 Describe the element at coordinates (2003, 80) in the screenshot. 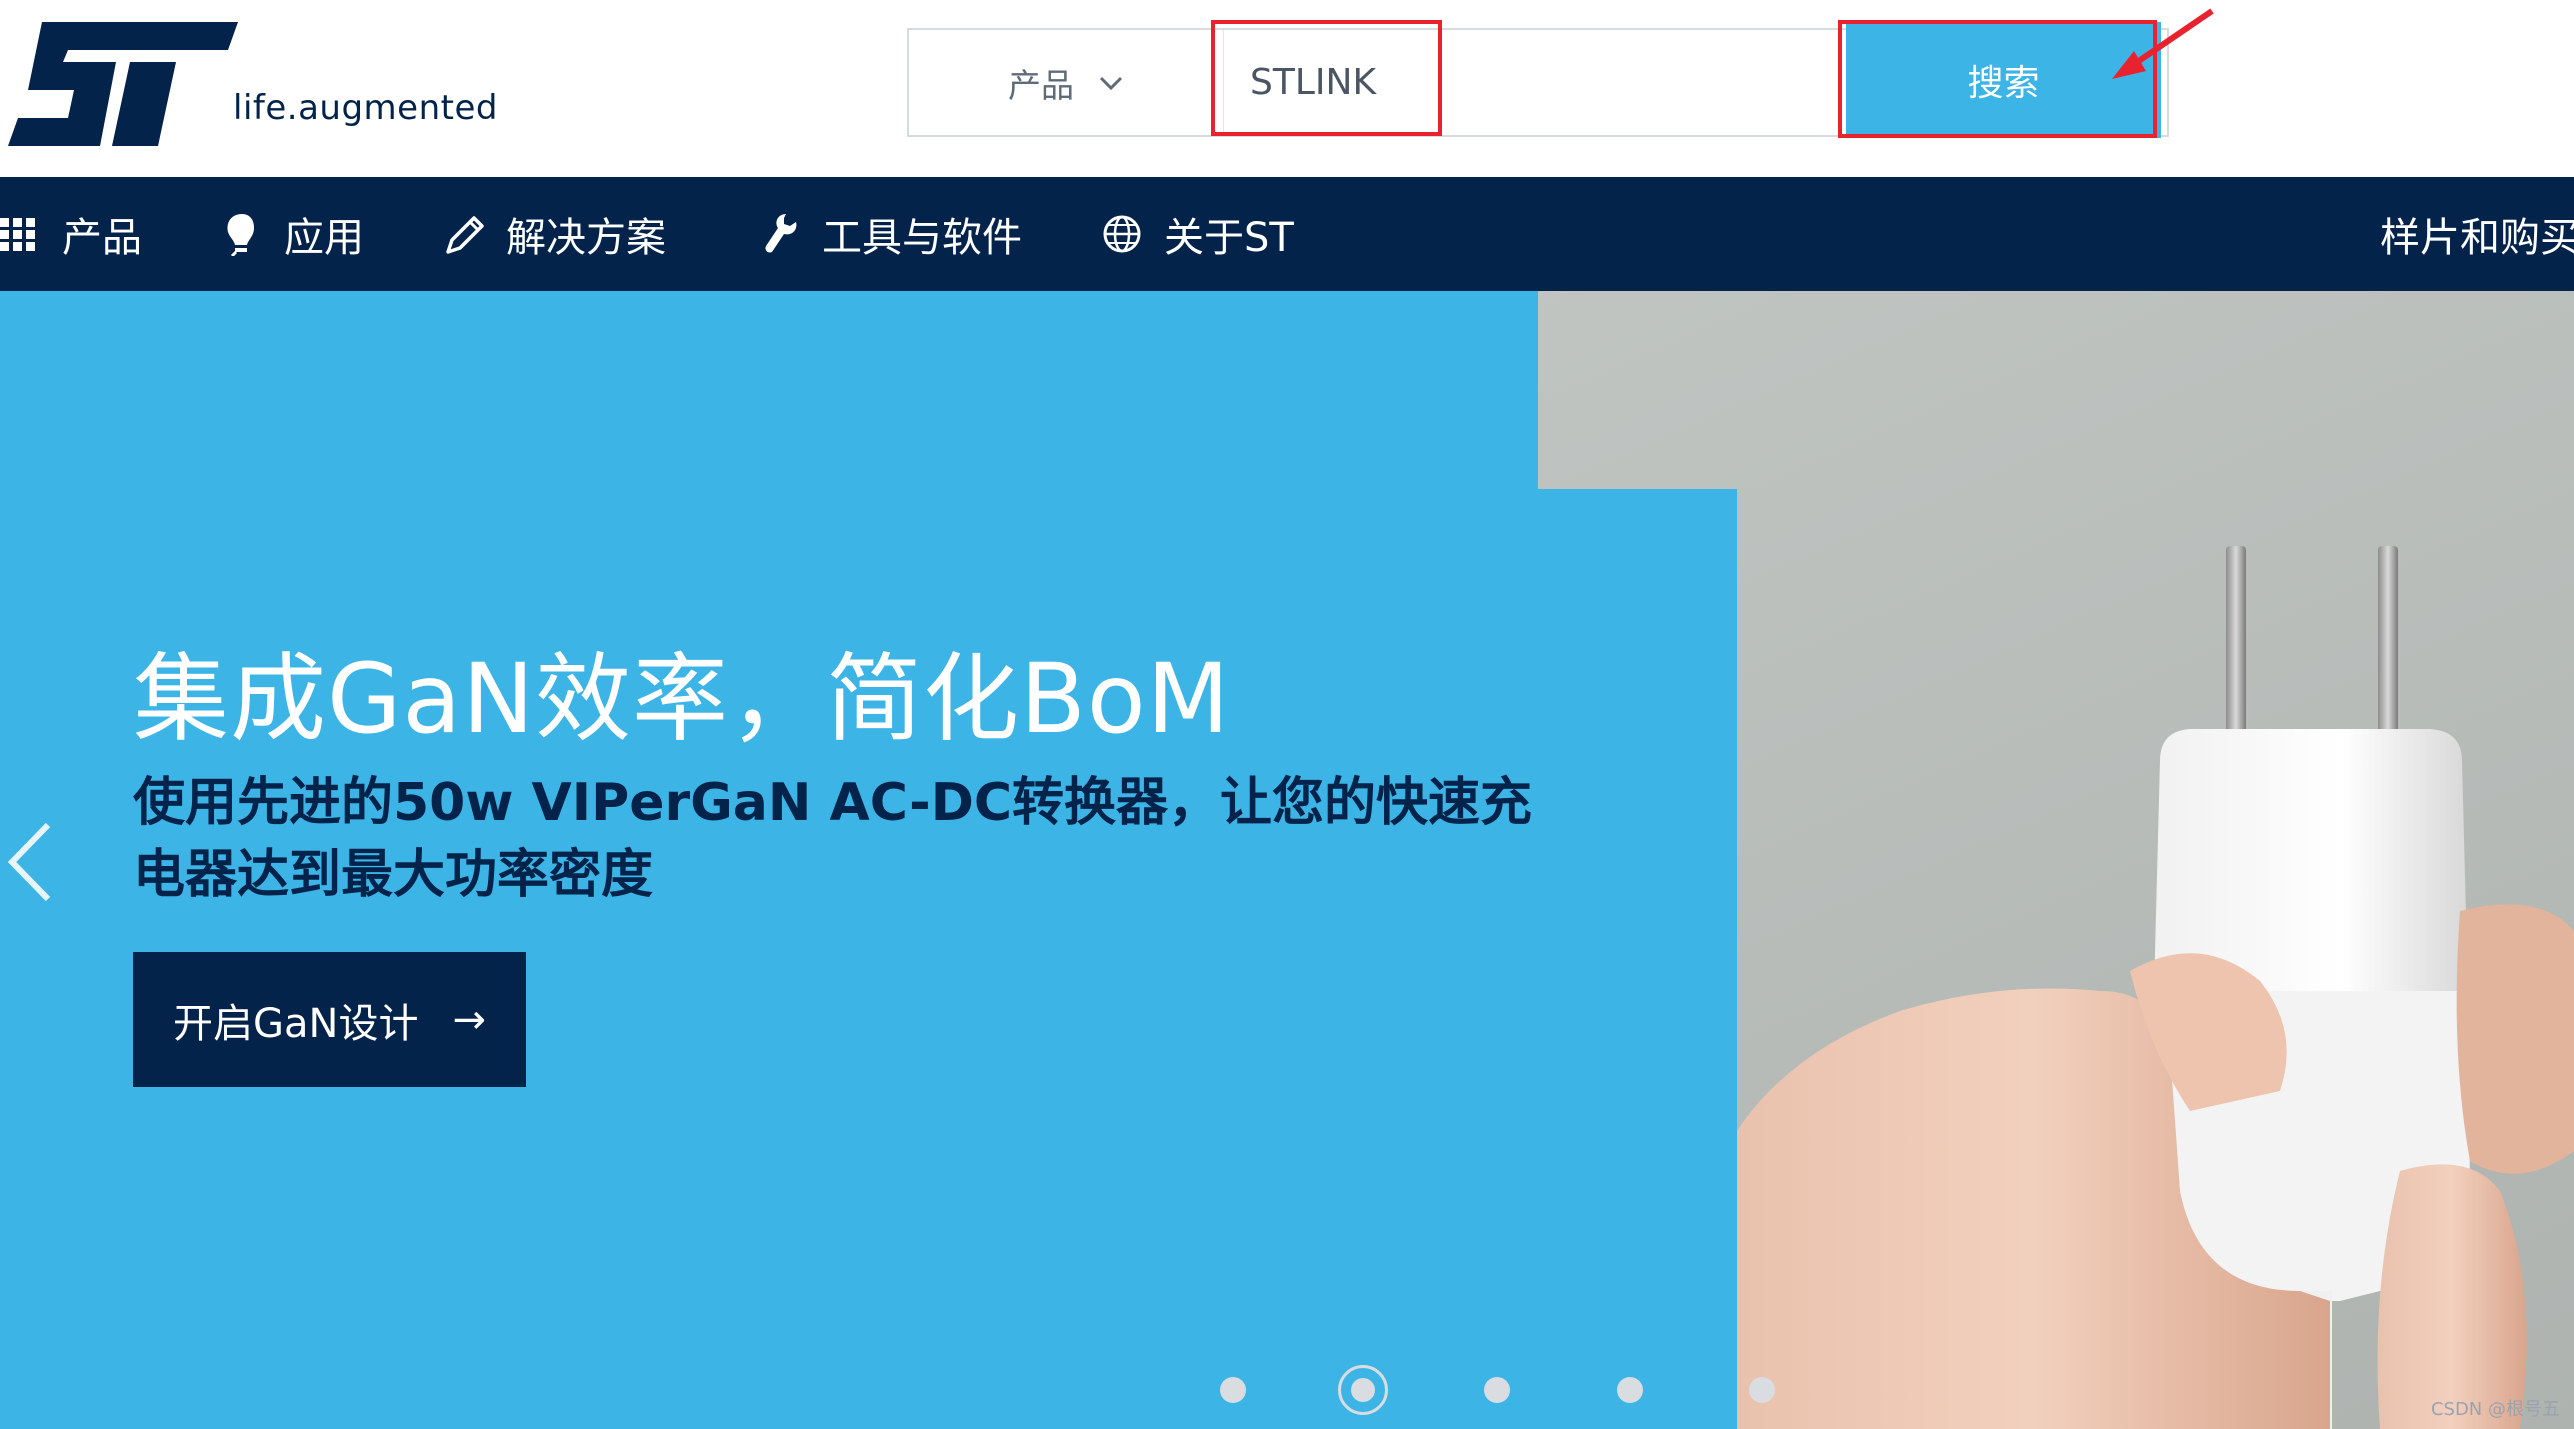

I see `search-button: 搜索` at that location.